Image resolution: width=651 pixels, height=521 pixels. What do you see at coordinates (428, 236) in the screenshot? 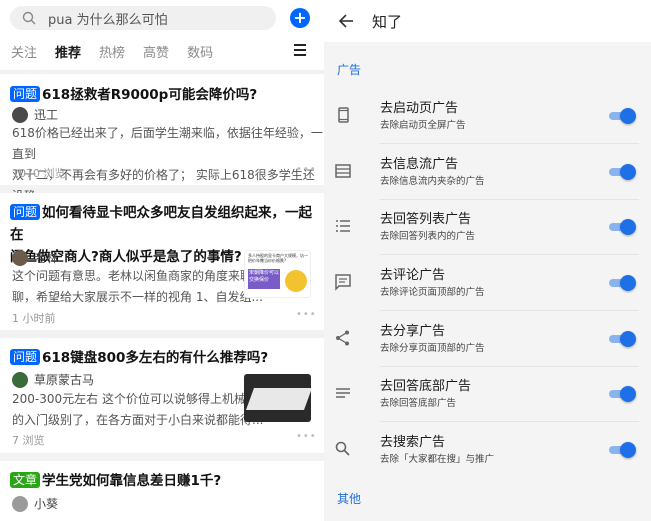
I see `setting-desc: 去除回答列表内的广告` at bounding box center [428, 236].